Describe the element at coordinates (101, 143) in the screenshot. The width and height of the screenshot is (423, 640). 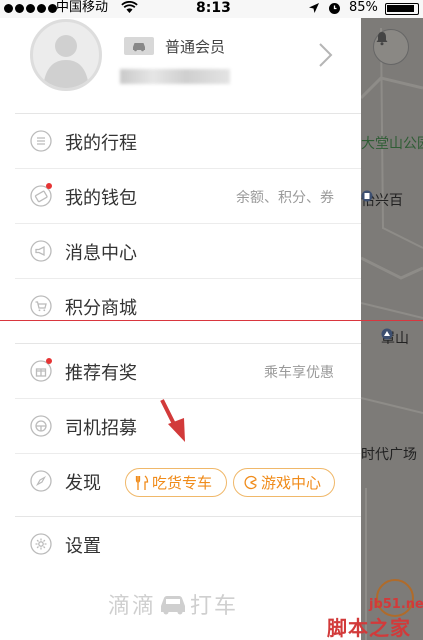
I see `menu-item-label: 我的行程` at that location.